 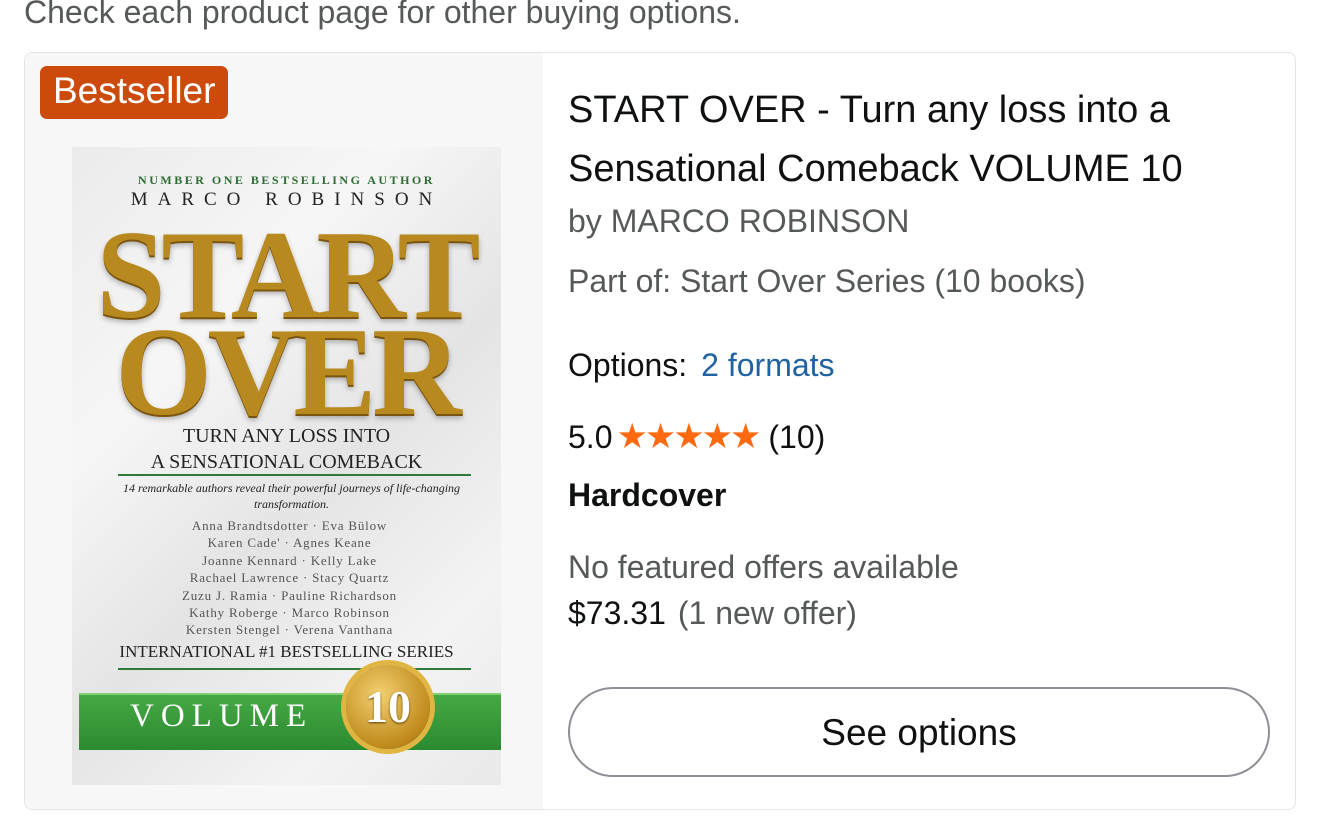 What do you see at coordinates (647, 495) in the screenshot?
I see `format-label: Hardcover` at bounding box center [647, 495].